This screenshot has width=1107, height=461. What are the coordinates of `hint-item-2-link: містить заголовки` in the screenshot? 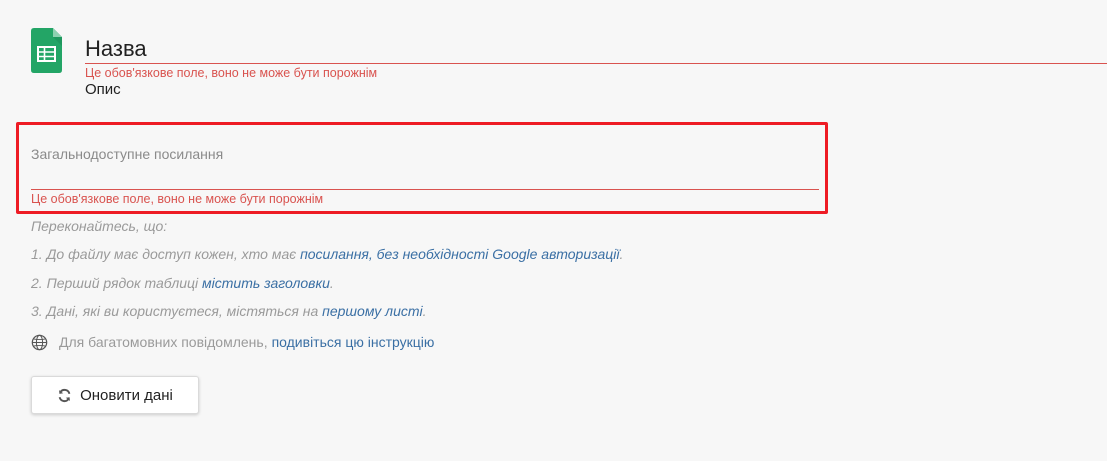 It's located at (266, 283).